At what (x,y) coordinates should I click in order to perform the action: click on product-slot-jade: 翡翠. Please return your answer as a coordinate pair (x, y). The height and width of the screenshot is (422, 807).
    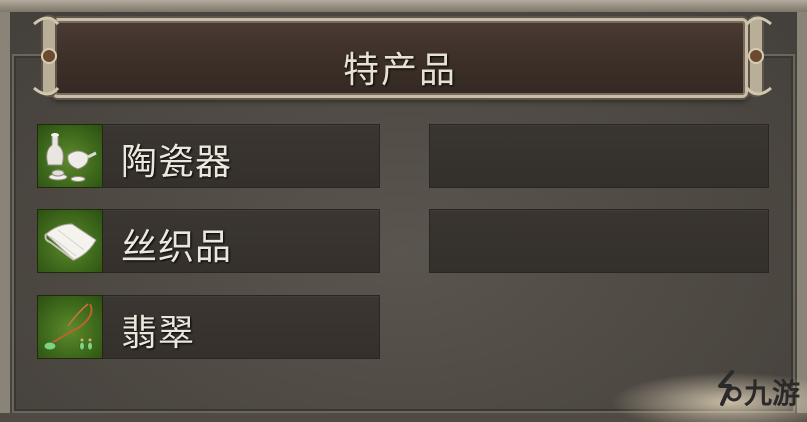
    Looking at the image, I should click on (208, 327).